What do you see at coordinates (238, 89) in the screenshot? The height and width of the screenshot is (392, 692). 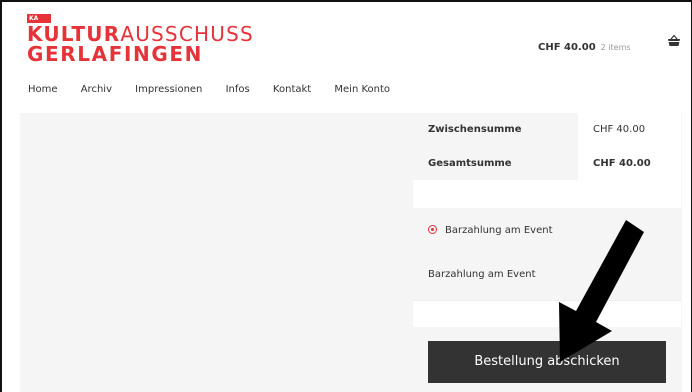 I see `nav-item-infos: Infos` at bounding box center [238, 89].